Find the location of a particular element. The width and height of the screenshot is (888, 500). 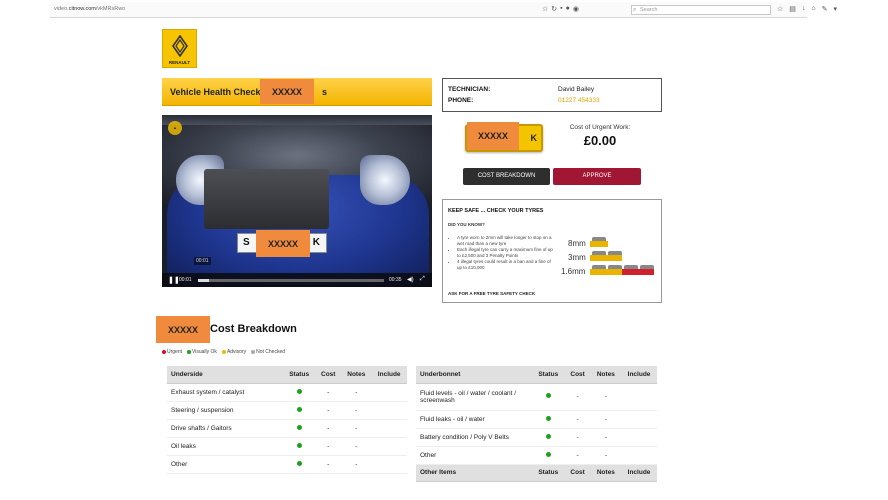

table-header-row: Underside Status Cost Notes Include is located at coordinates (287, 375).